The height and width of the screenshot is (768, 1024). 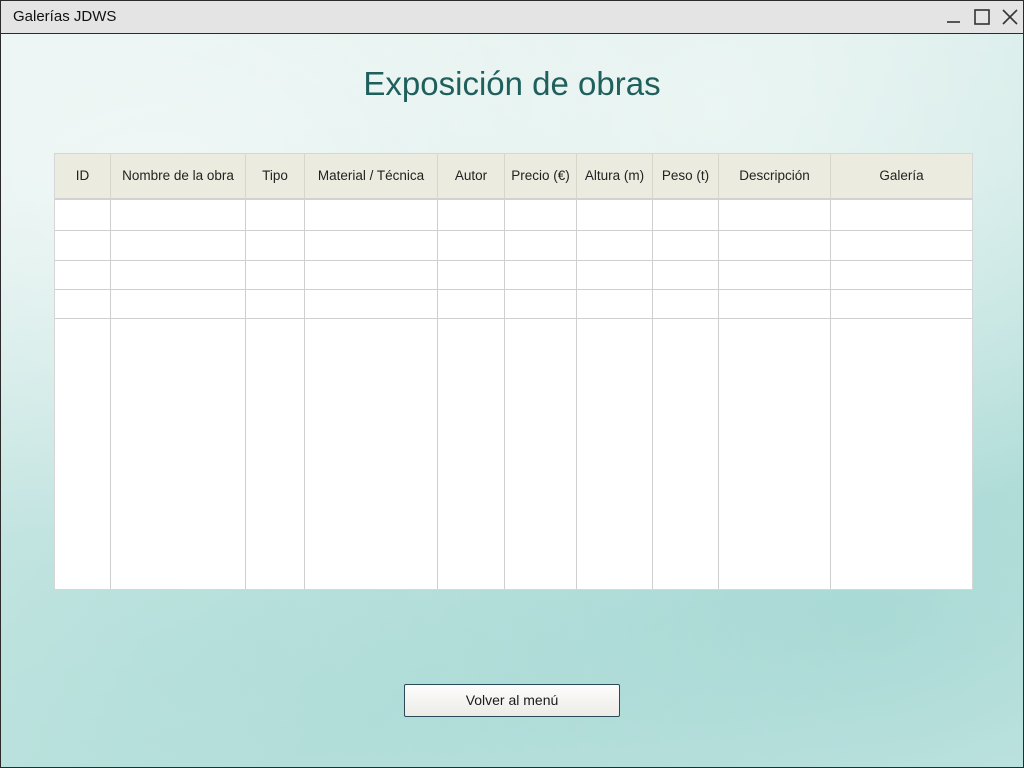 What do you see at coordinates (65, 16) in the screenshot?
I see `window-title: Galerías JDWS` at bounding box center [65, 16].